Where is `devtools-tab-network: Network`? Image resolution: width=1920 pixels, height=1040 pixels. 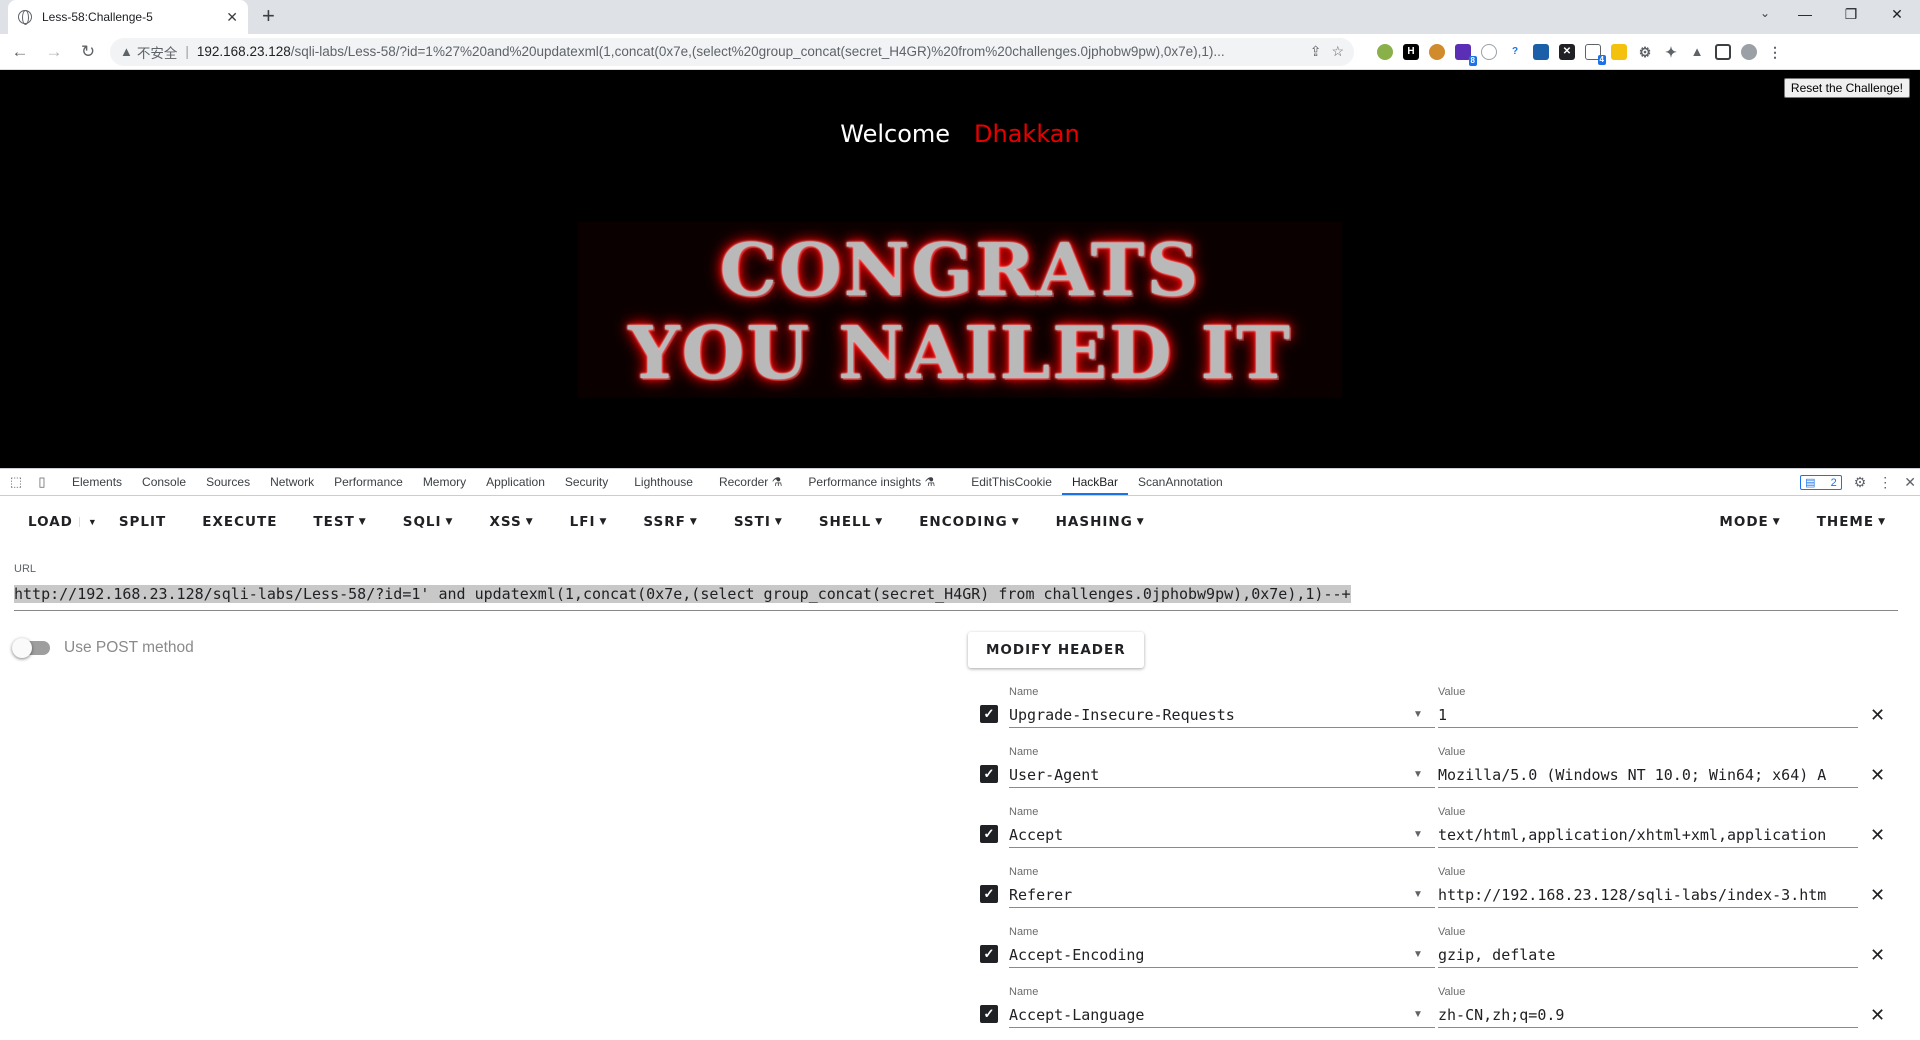 devtools-tab-network: Network is located at coordinates (292, 482).